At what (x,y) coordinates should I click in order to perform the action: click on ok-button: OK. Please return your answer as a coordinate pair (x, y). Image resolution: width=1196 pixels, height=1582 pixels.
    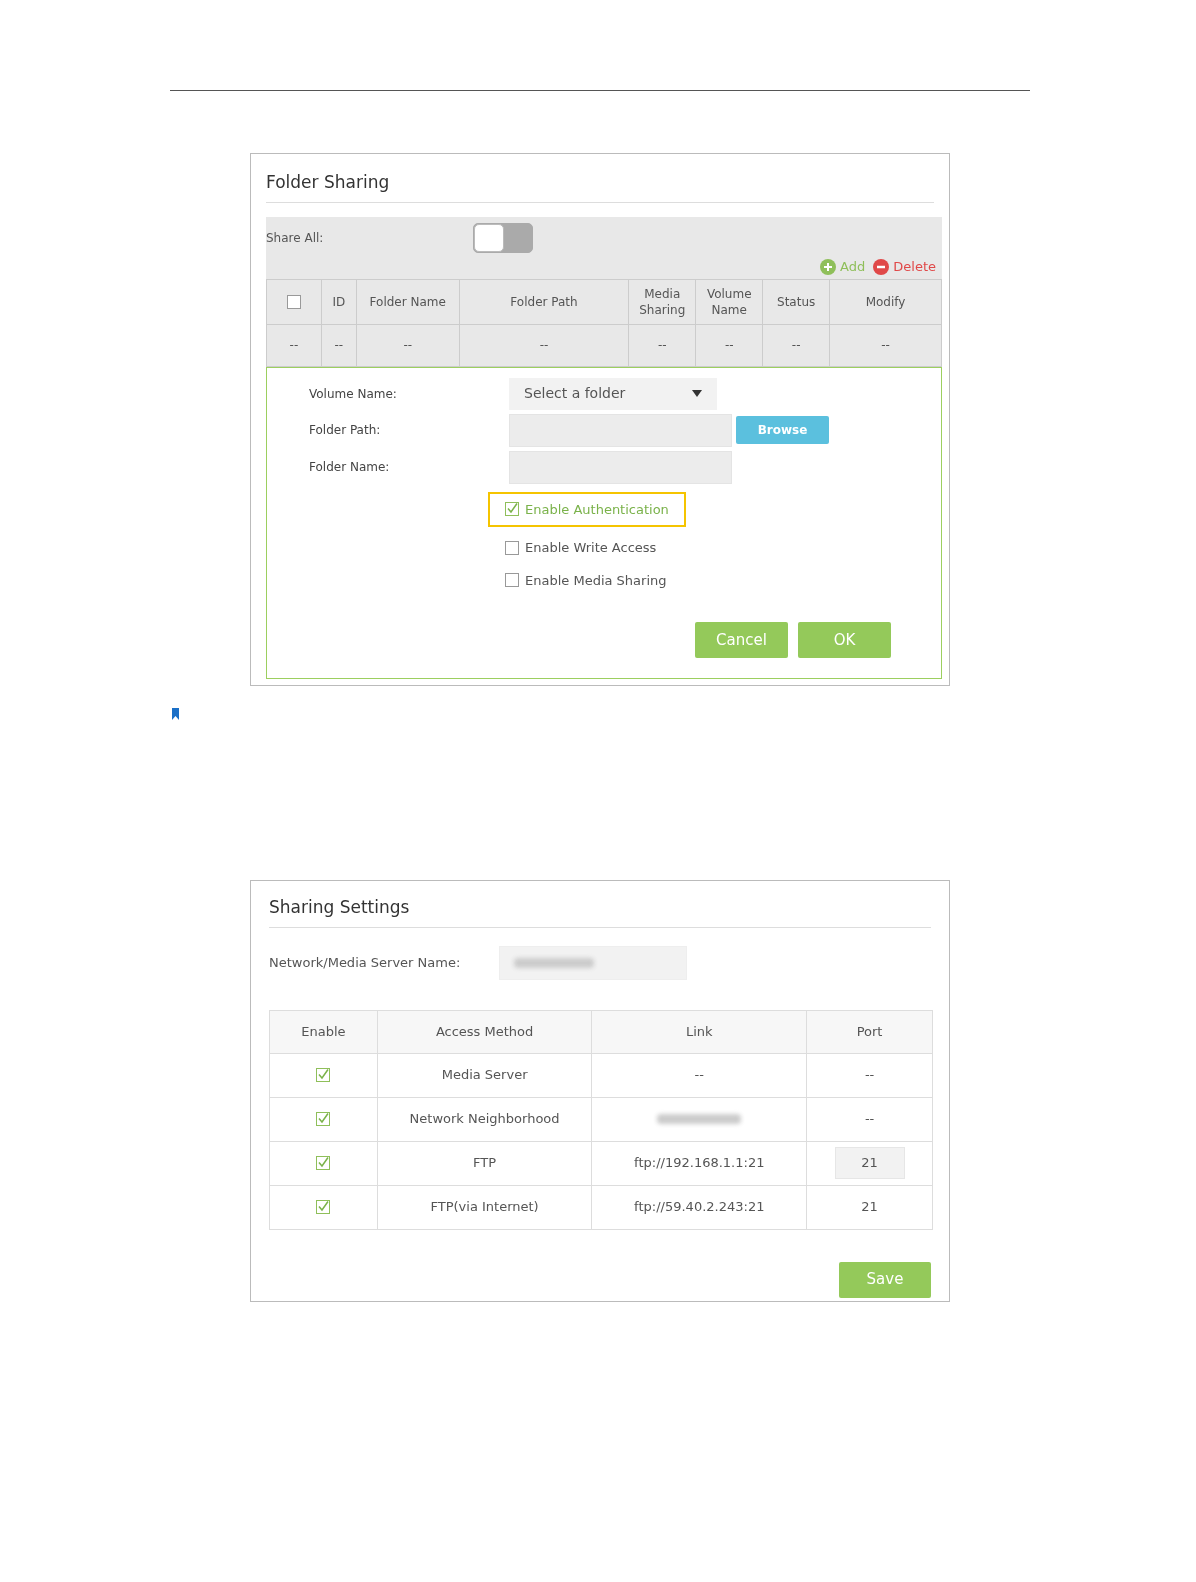
    Looking at the image, I should click on (844, 640).